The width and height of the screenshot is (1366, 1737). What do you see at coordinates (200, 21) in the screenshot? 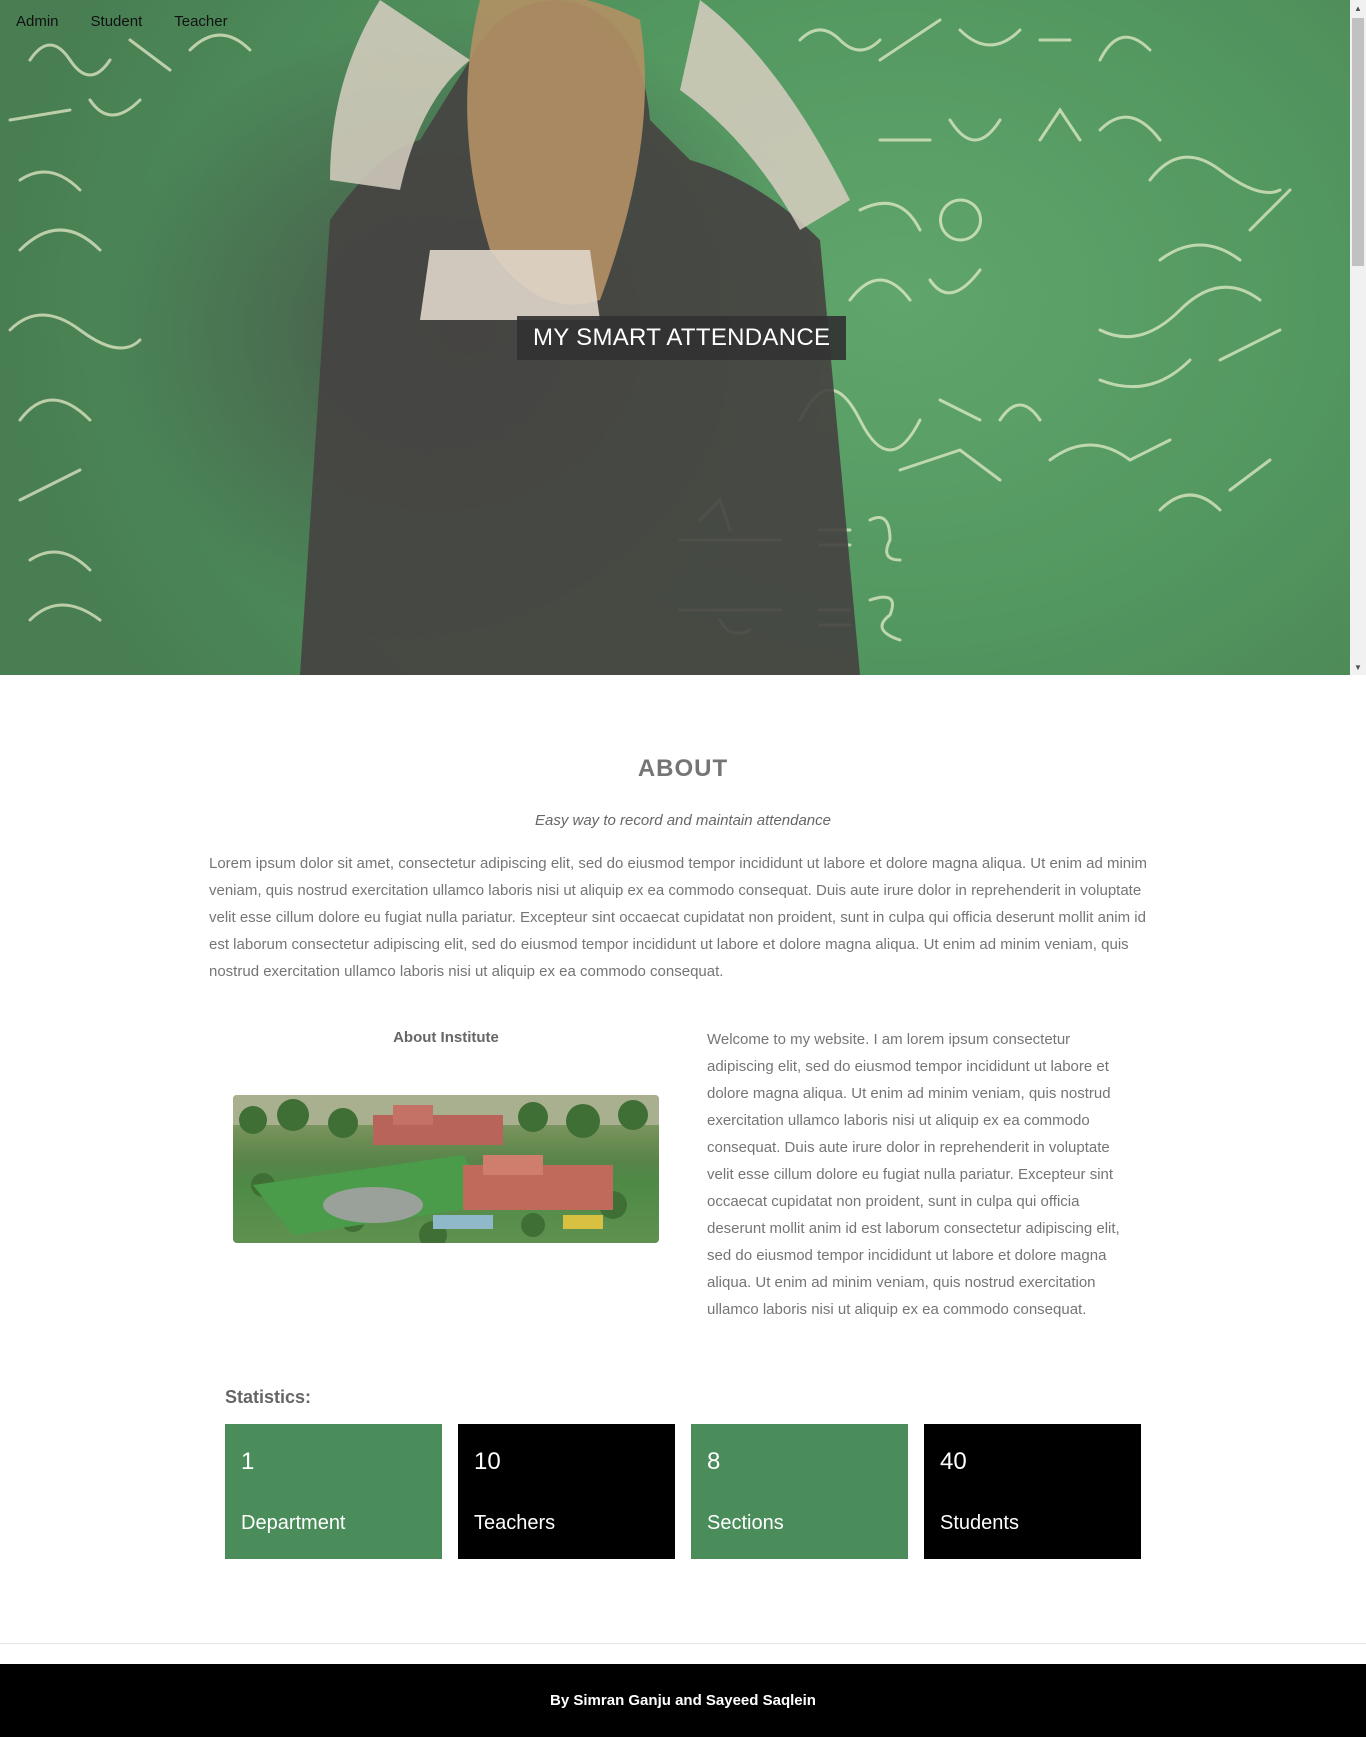
I see `nav-link-teacher: Teacher` at bounding box center [200, 21].